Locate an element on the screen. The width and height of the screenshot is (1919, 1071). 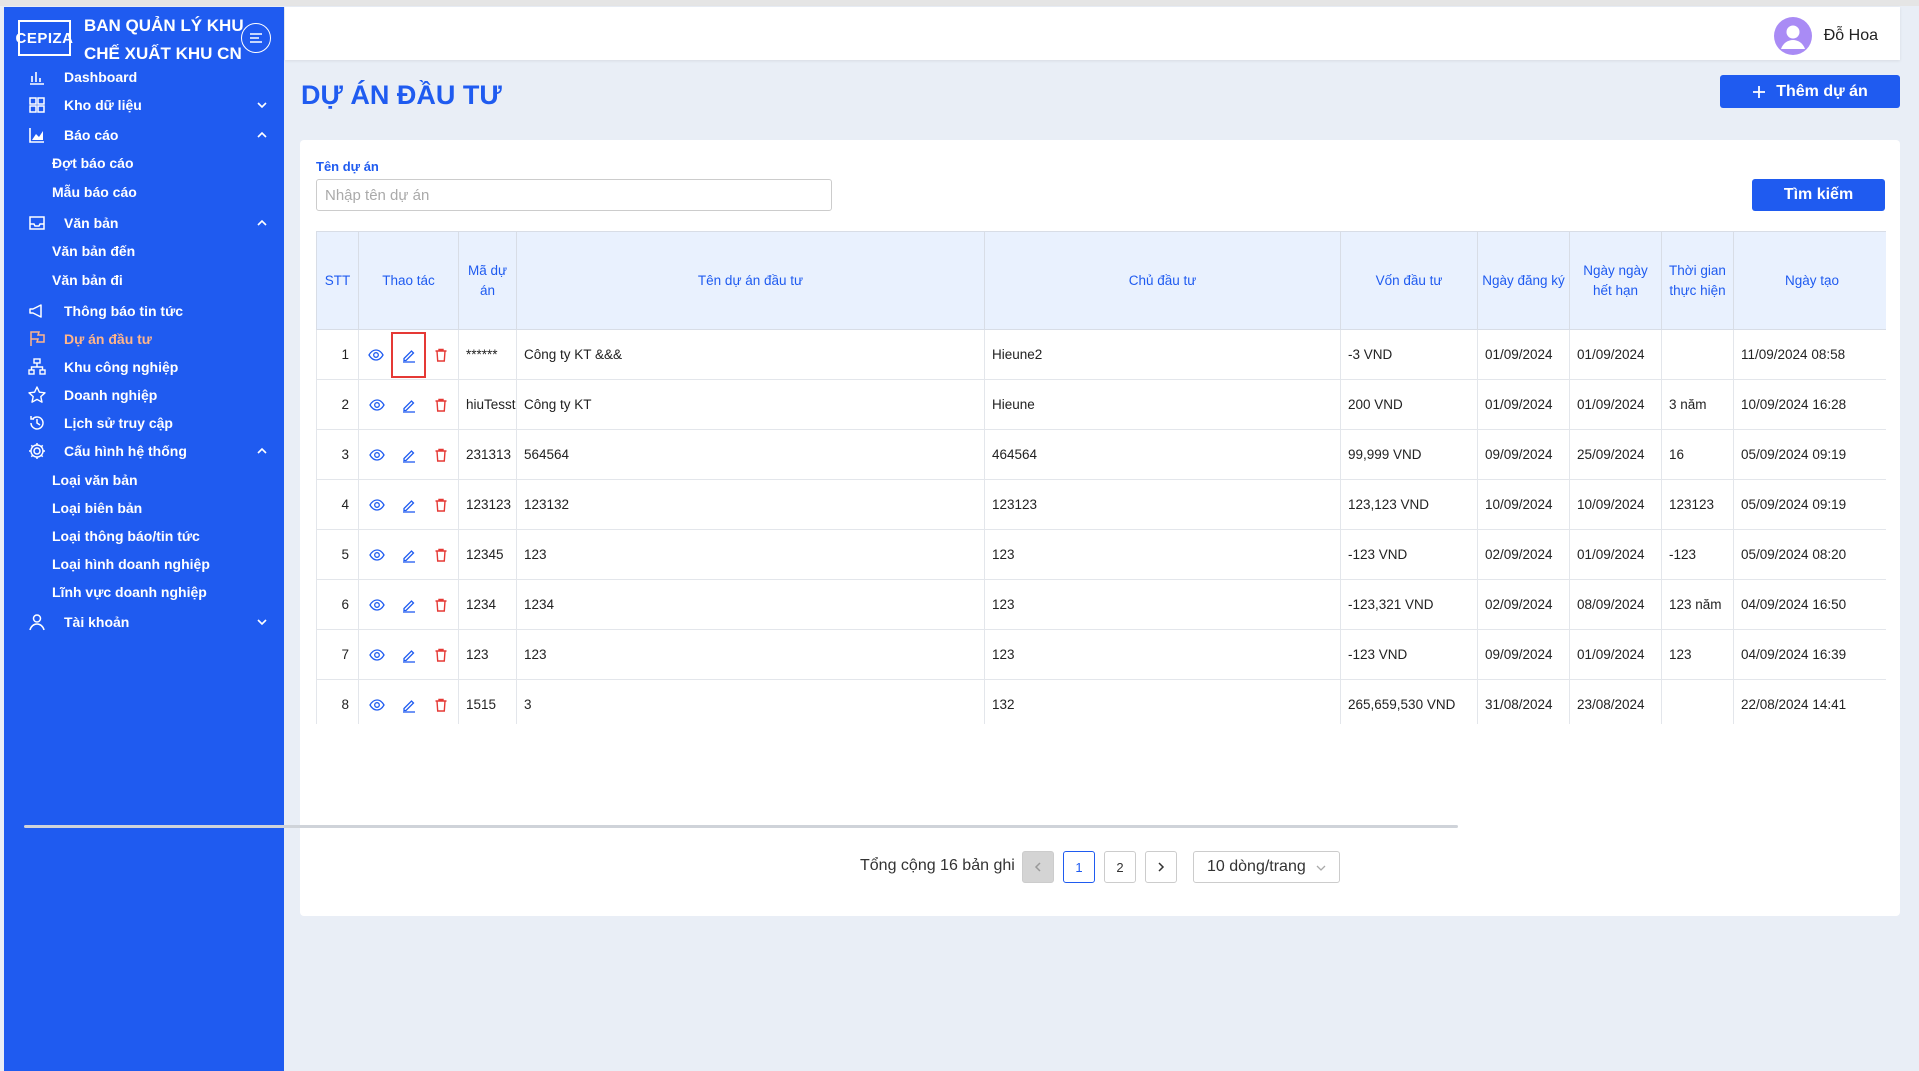
column-header-ma-du-an: Mã dự án is located at coordinates (487, 280).